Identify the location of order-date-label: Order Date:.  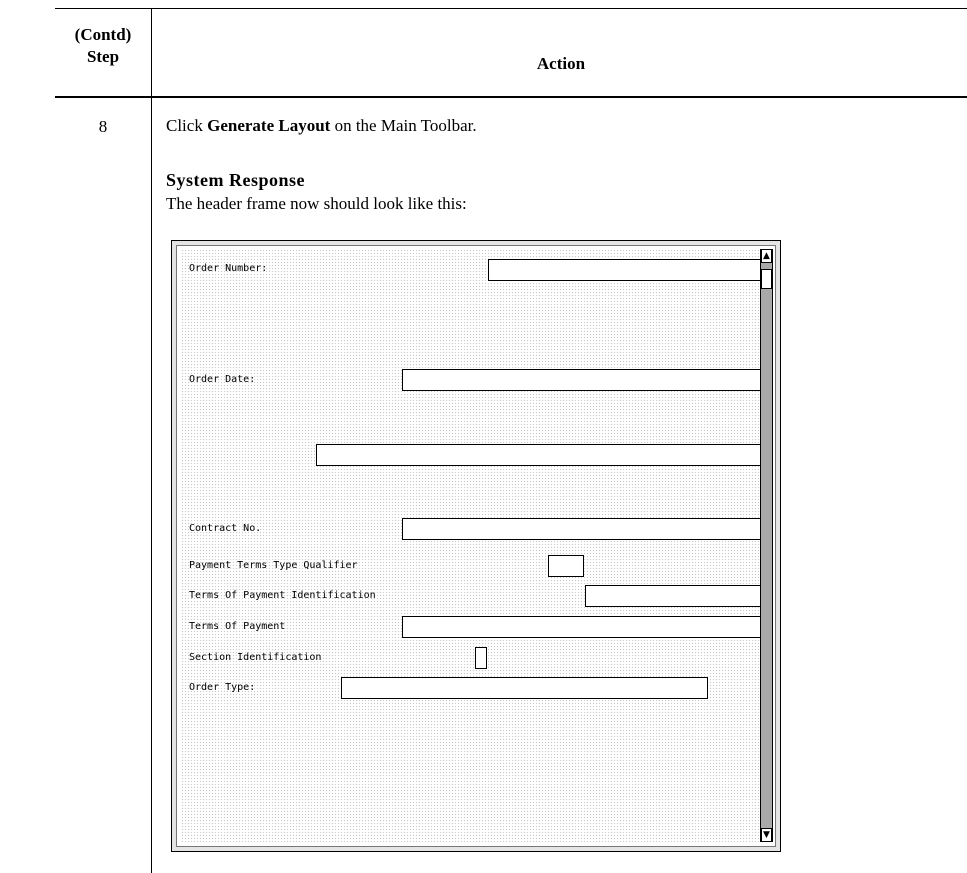
(222, 379).